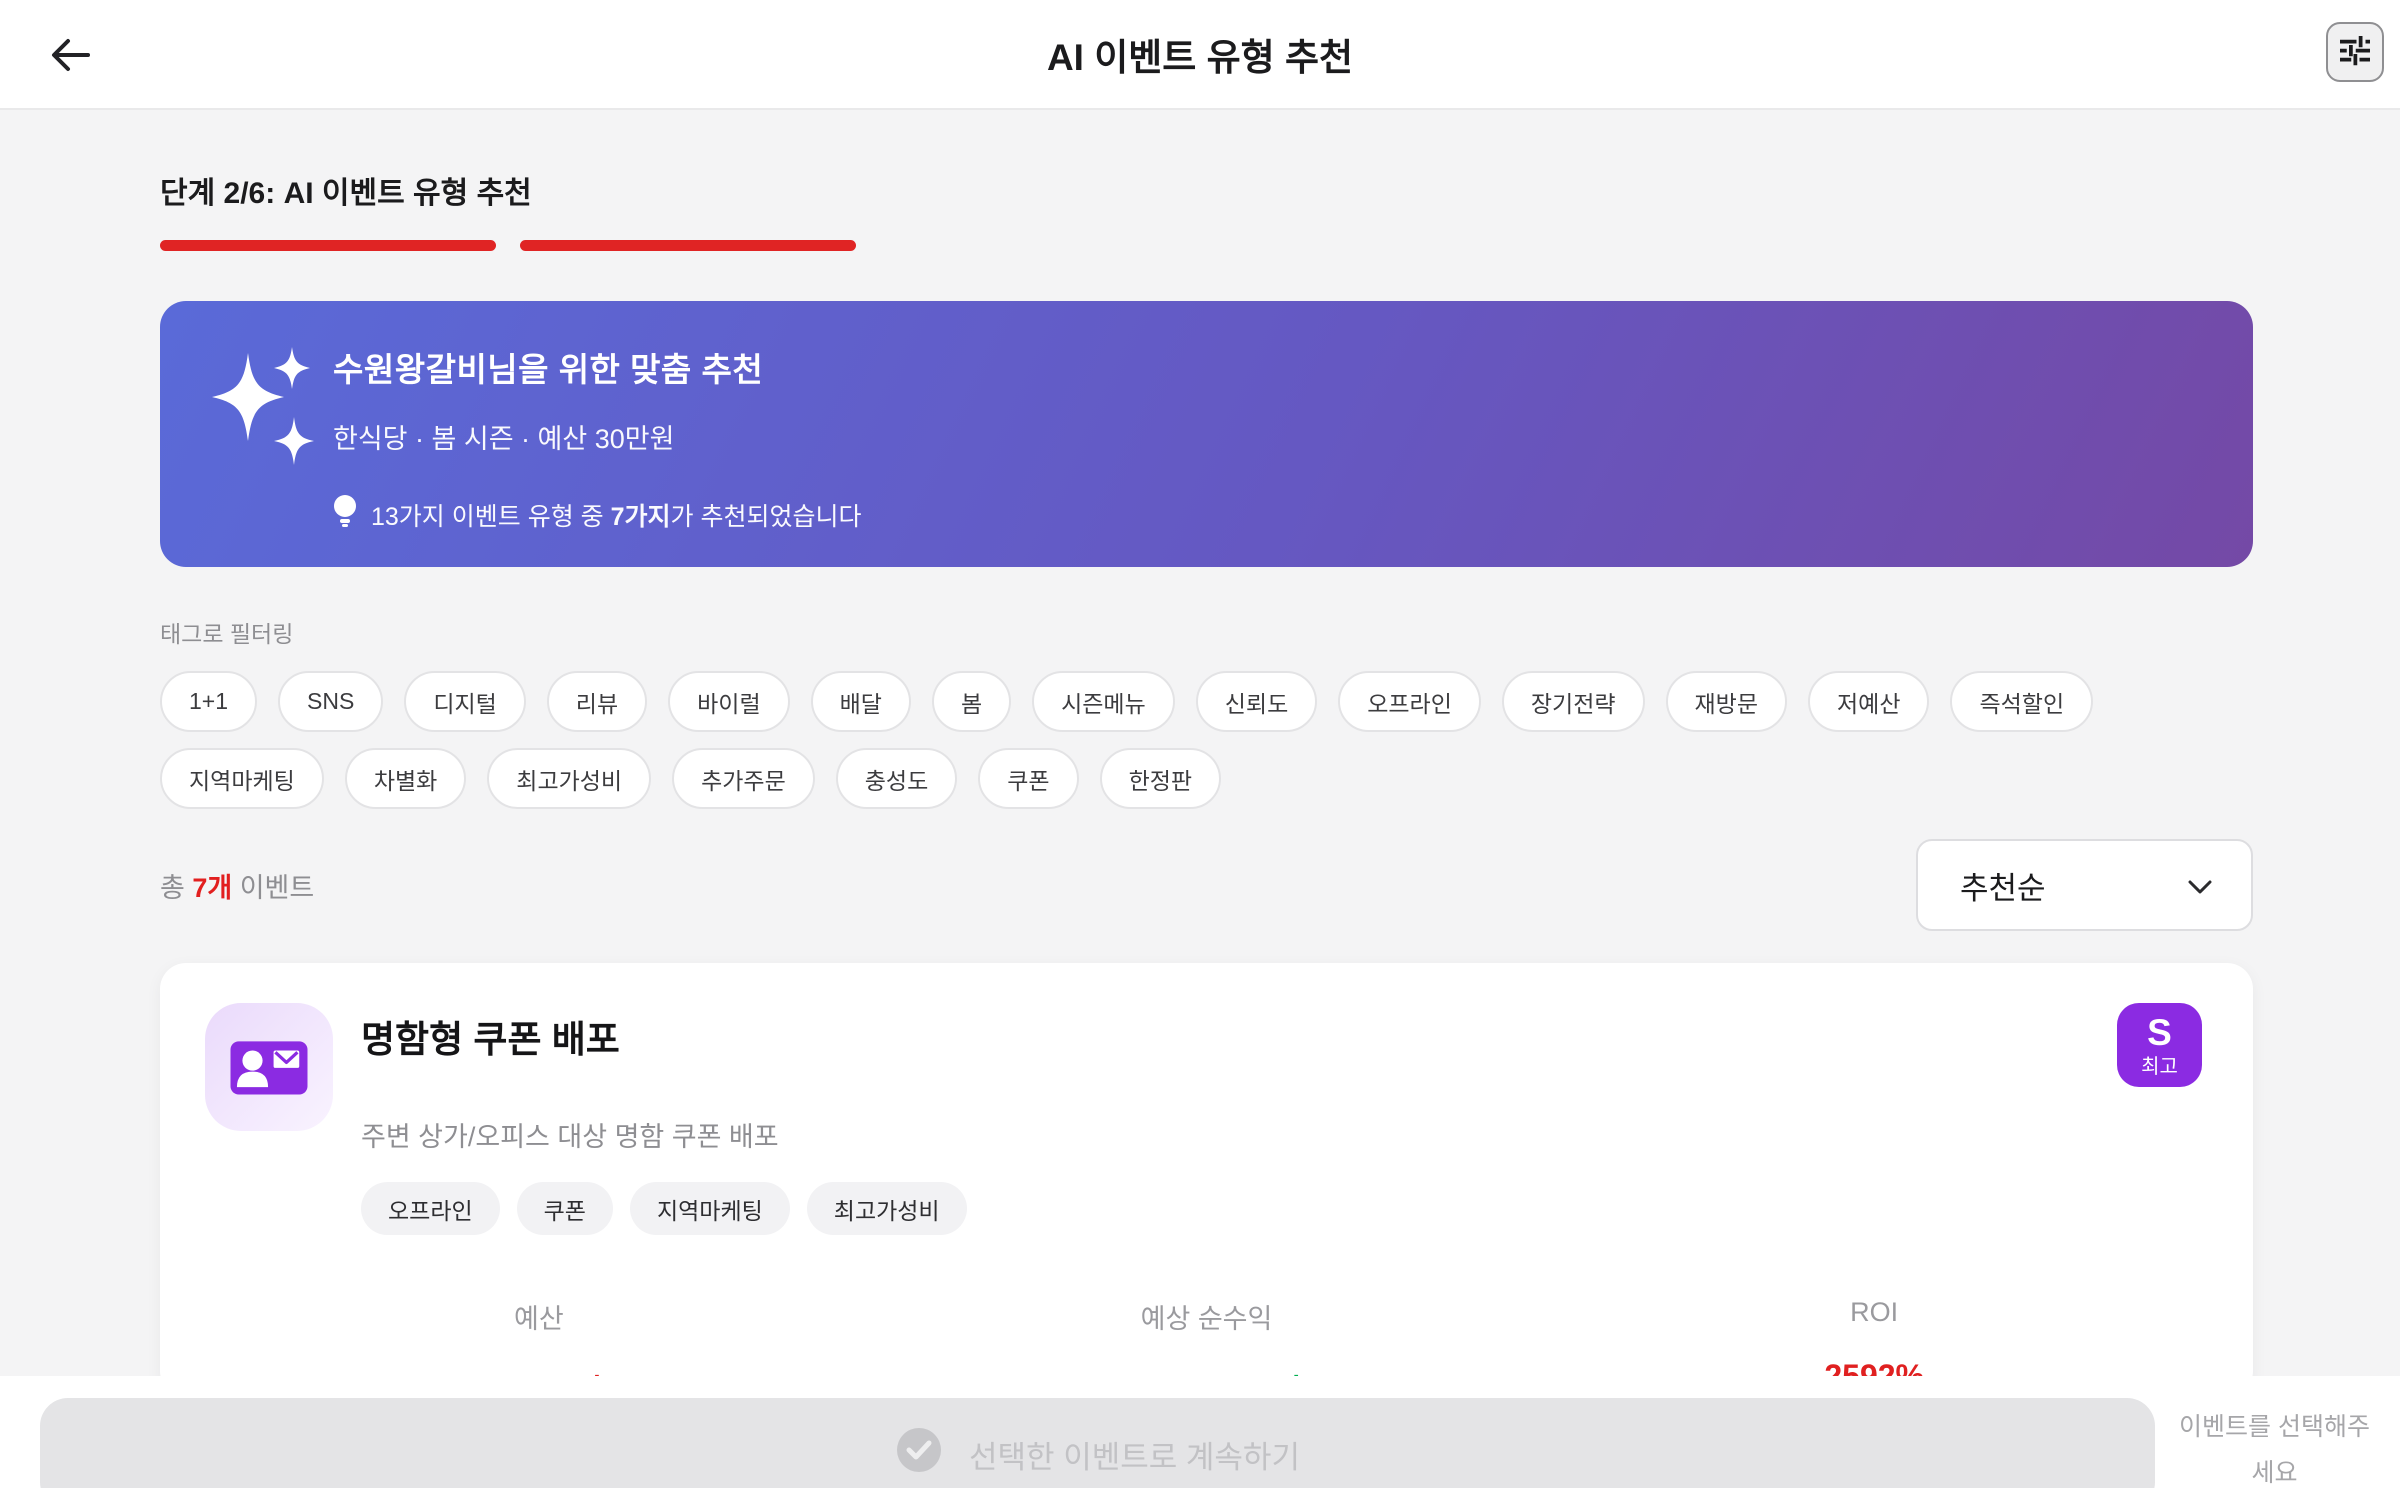  What do you see at coordinates (1409, 701) in the screenshot?
I see `filter-chip: 오프라인` at bounding box center [1409, 701].